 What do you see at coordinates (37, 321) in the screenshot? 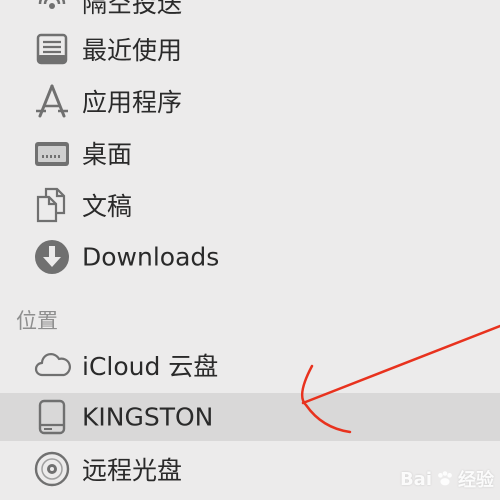
I see `locations-section-header: 位置` at bounding box center [37, 321].